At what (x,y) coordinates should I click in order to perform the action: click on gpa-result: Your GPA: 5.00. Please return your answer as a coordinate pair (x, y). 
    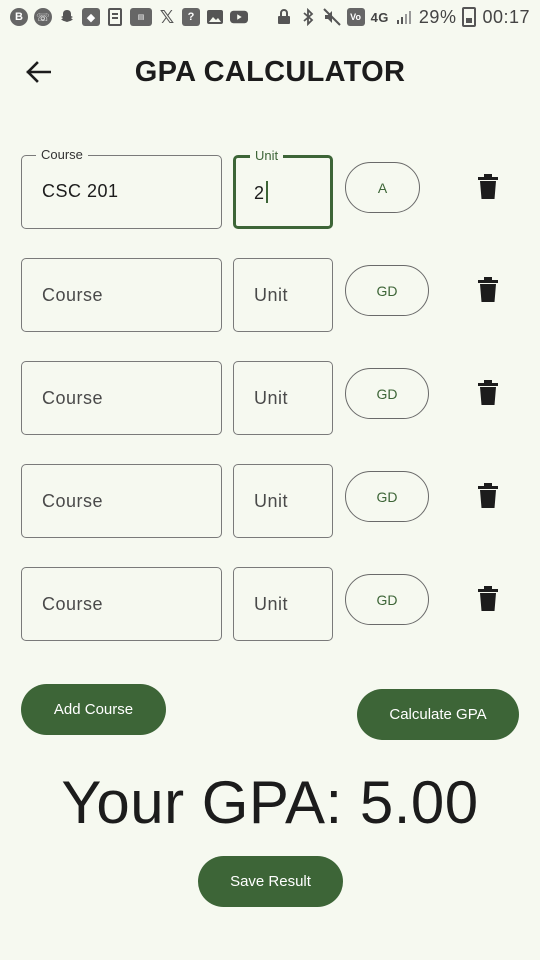
    Looking at the image, I should click on (270, 802).